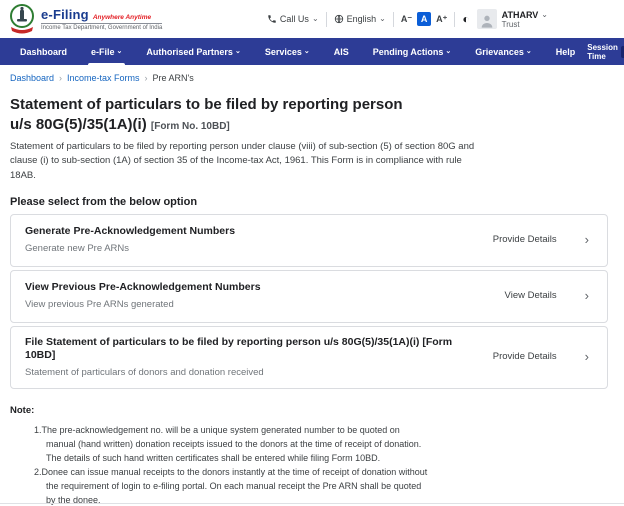 The width and height of the screenshot is (624, 506). Describe the element at coordinates (32, 78) in the screenshot. I see `breadcrumb-dashboard: Dashboard` at that location.